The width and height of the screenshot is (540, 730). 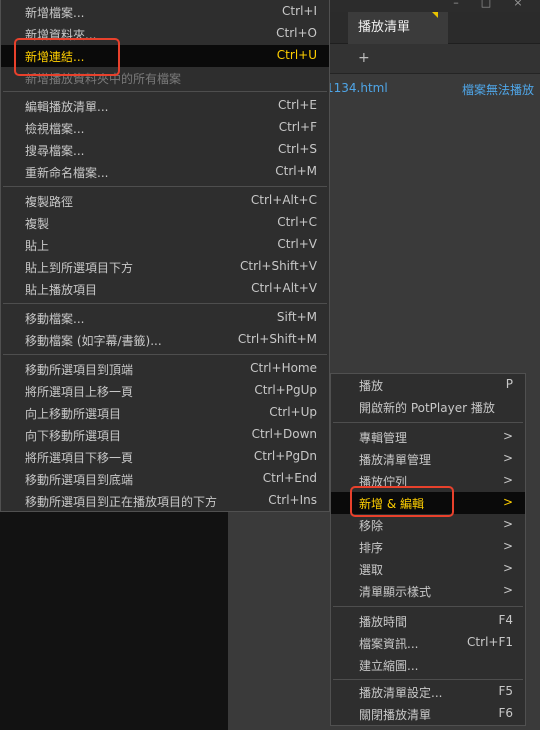 What do you see at coordinates (428, 525) in the screenshot?
I see `menu-item-remove: 移除 >` at bounding box center [428, 525].